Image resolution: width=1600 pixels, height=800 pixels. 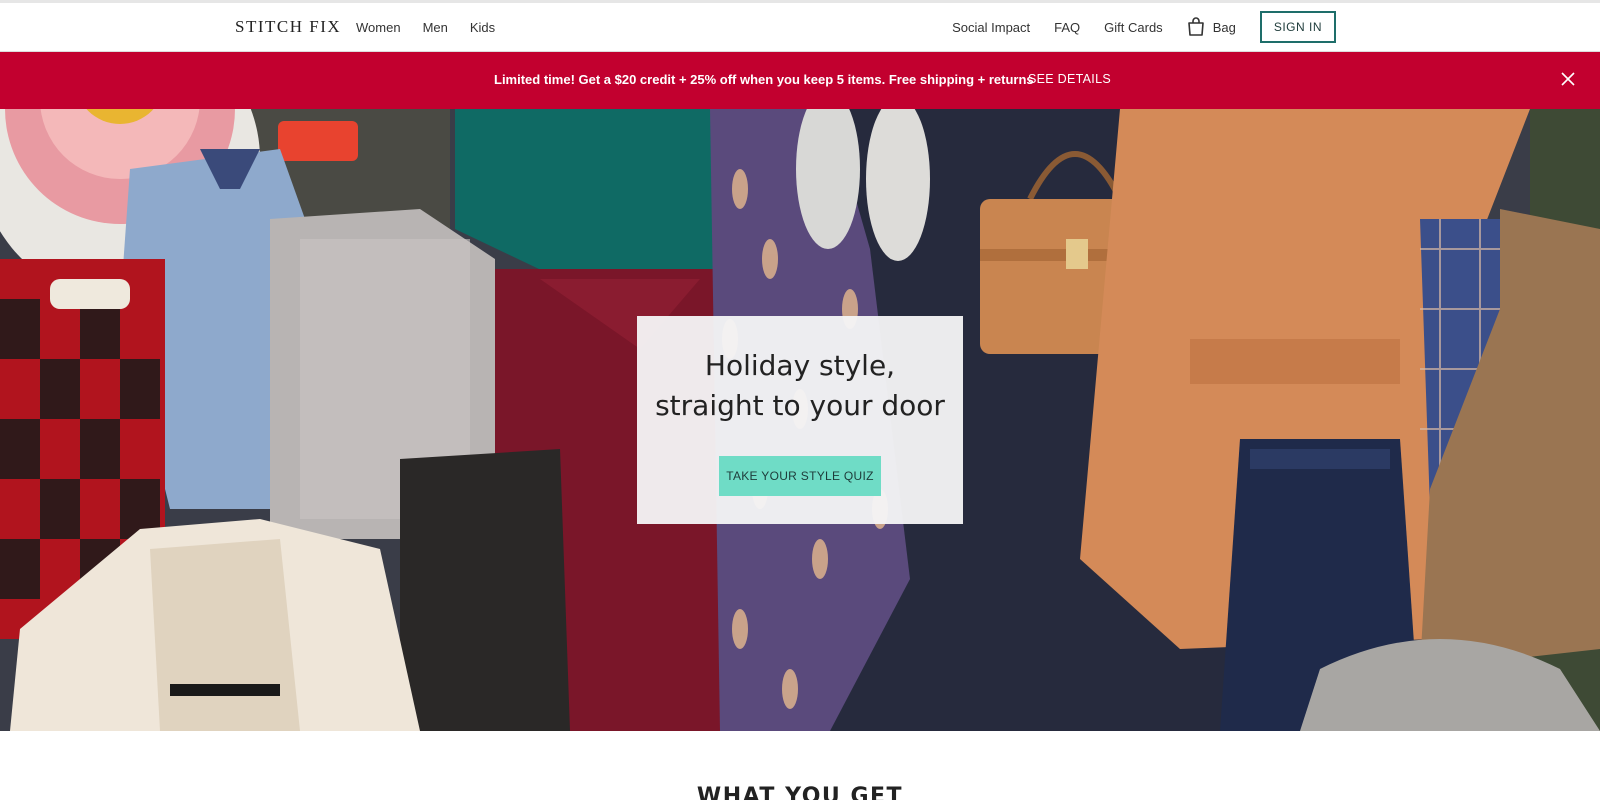 What do you see at coordinates (288, 27) in the screenshot?
I see `logo: STITCH FIX` at bounding box center [288, 27].